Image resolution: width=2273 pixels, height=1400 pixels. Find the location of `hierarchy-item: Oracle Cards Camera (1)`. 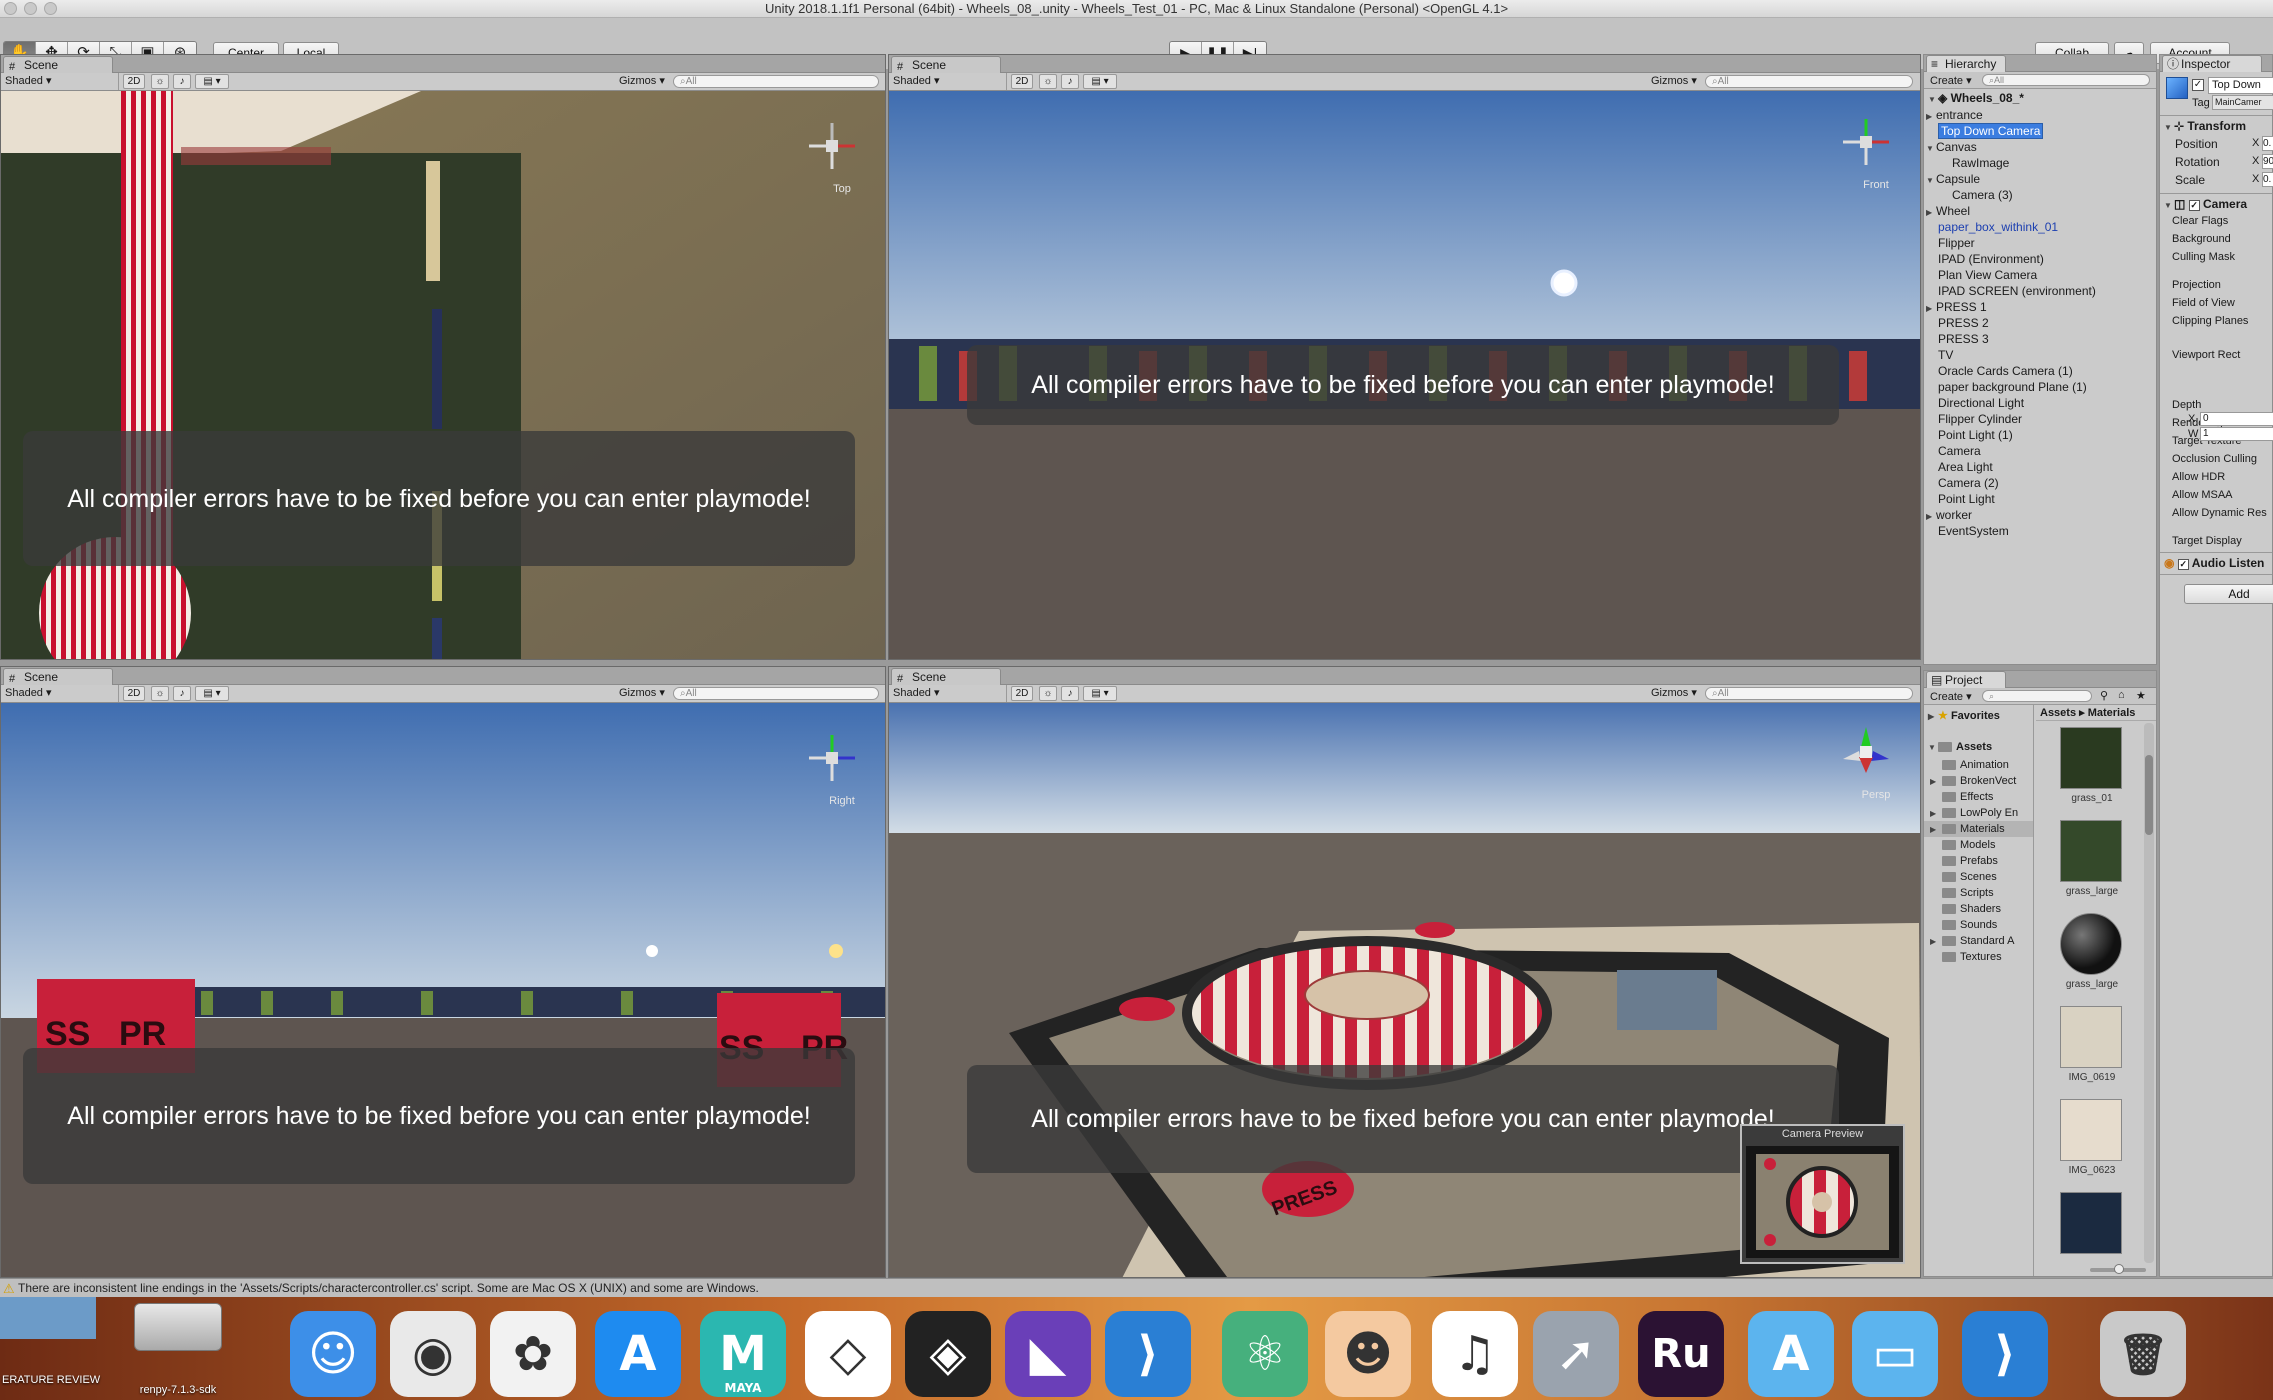

hierarchy-item: Oracle Cards Camera (1) is located at coordinates (2040, 371).